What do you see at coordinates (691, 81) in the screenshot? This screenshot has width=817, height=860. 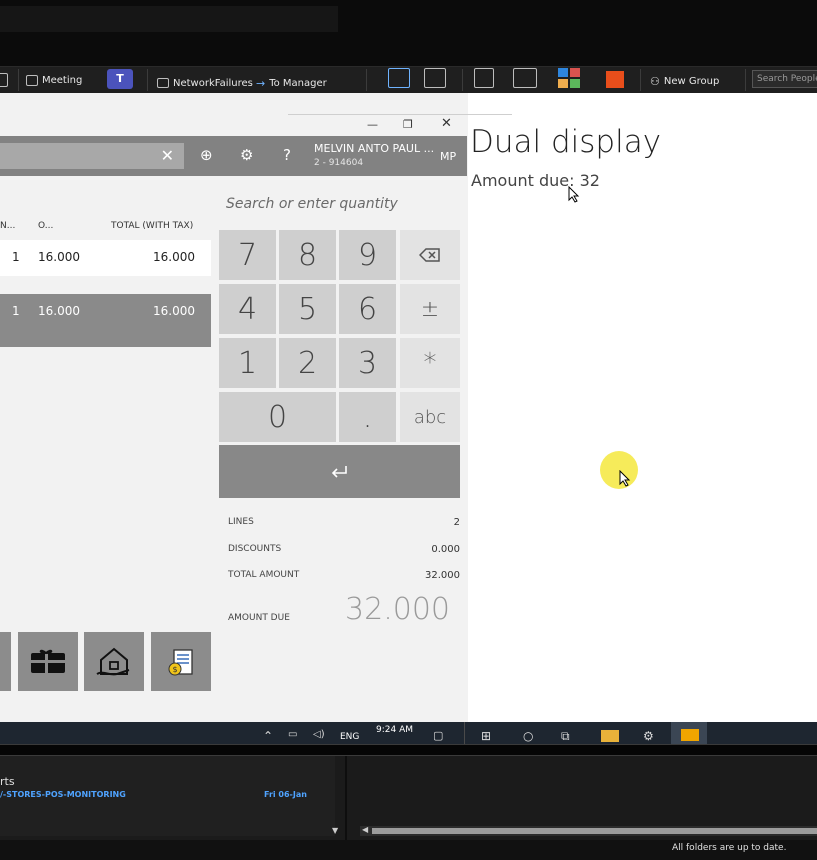 I see `new-group-label: New Group` at bounding box center [691, 81].